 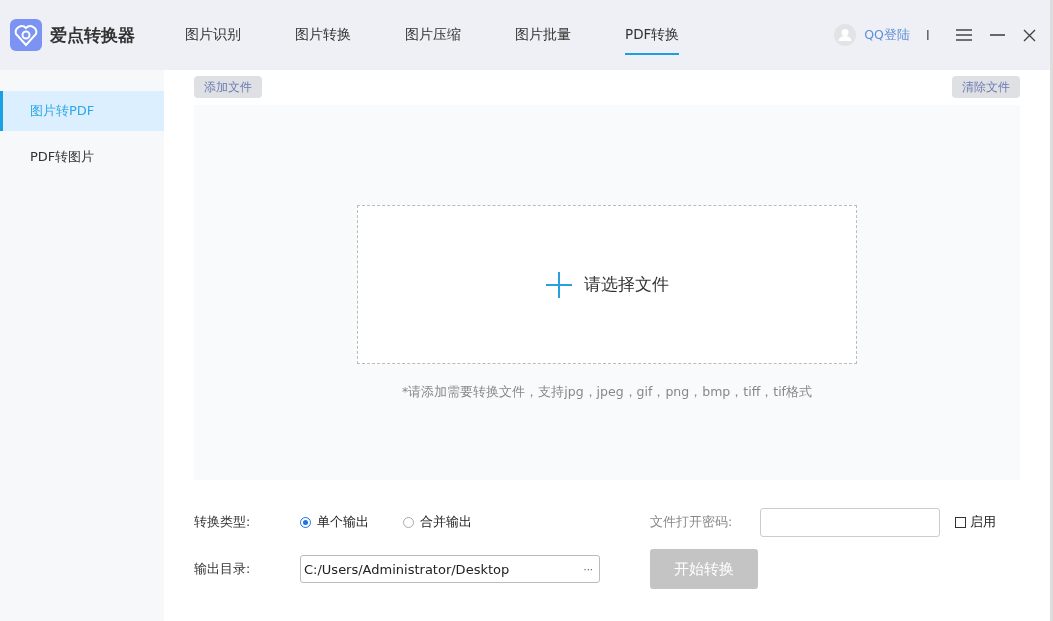 I want to click on menu-icon, so click(x=964, y=35).